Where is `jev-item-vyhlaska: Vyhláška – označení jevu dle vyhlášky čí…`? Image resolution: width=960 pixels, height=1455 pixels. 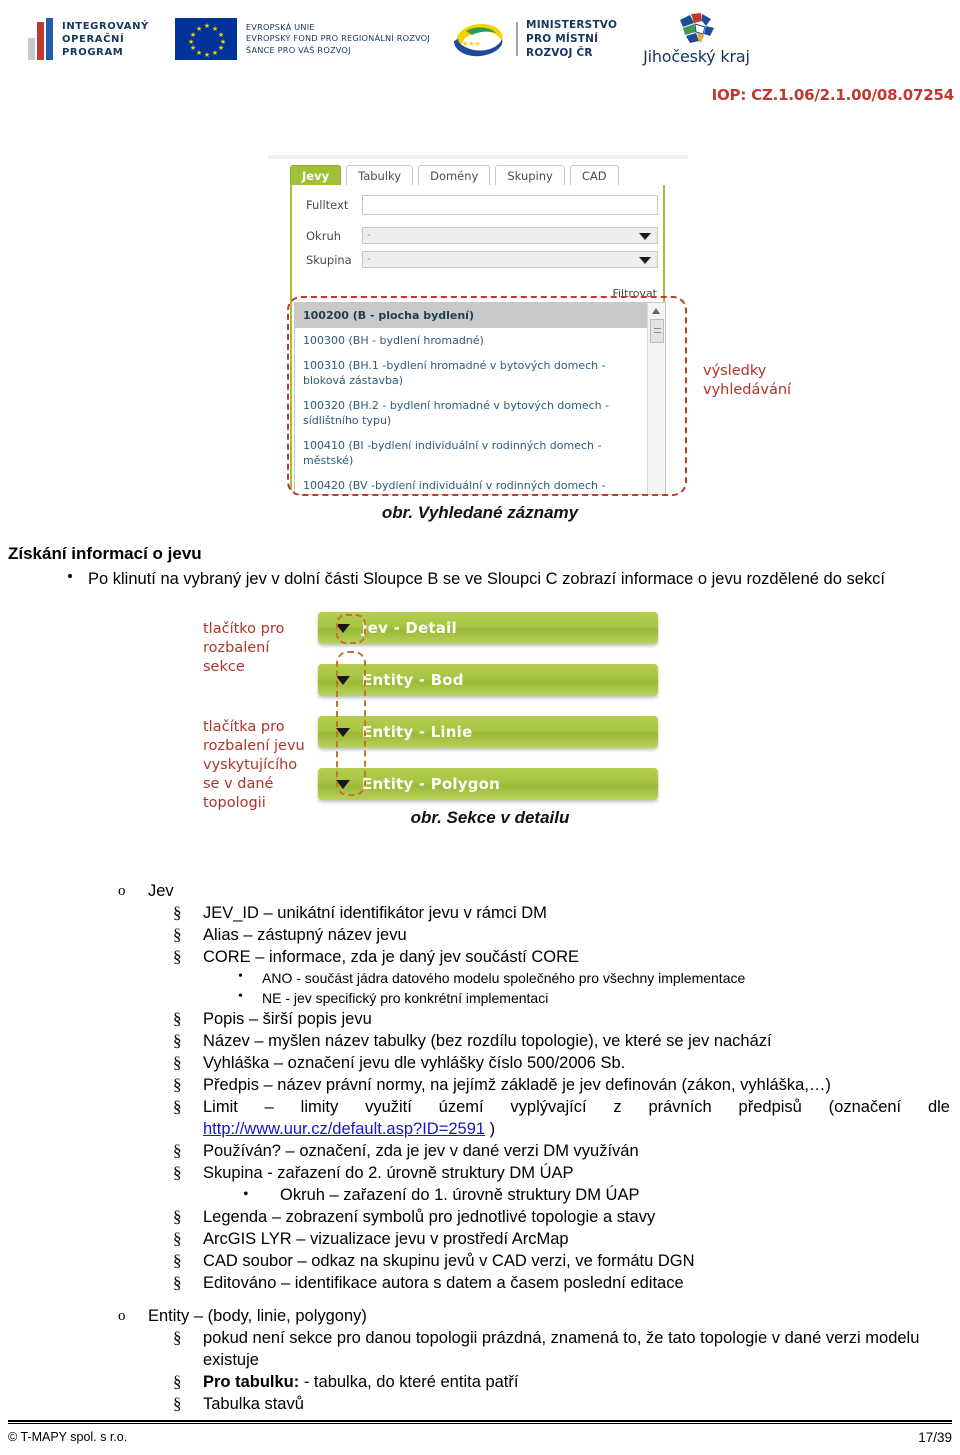
jev-item-vyhlaska: Vyhláška – označení jevu dle vyhlášky čí… is located at coordinates (414, 1063).